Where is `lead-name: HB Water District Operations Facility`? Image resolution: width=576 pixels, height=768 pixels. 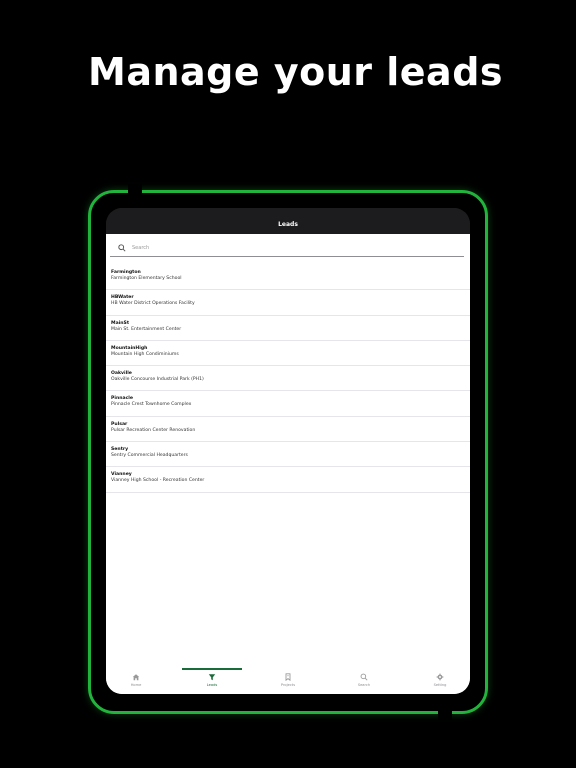
lead-name: HB Water District Operations Facility is located at coordinates (153, 304).